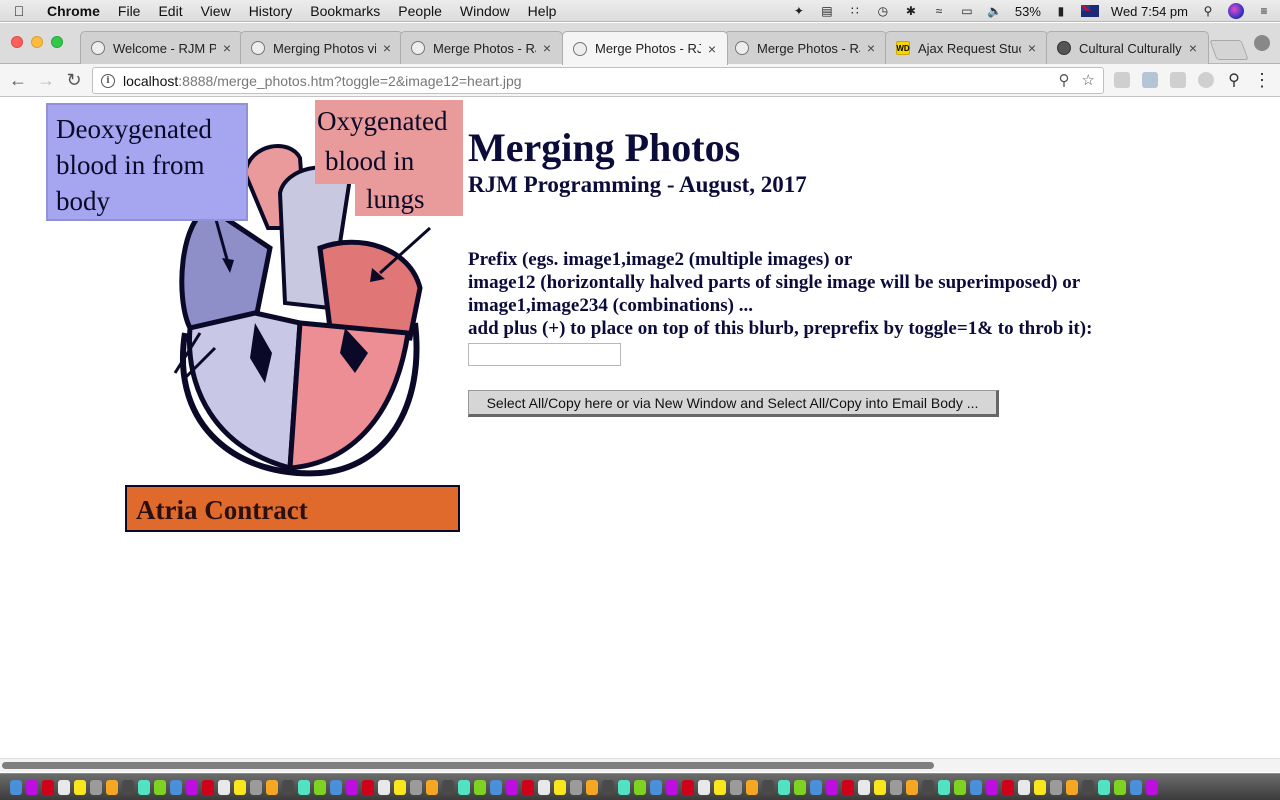 This screenshot has width=1280, height=800. Describe the element at coordinates (73, 11) in the screenshot. I see `menu-chrome: Chrome` at that location.